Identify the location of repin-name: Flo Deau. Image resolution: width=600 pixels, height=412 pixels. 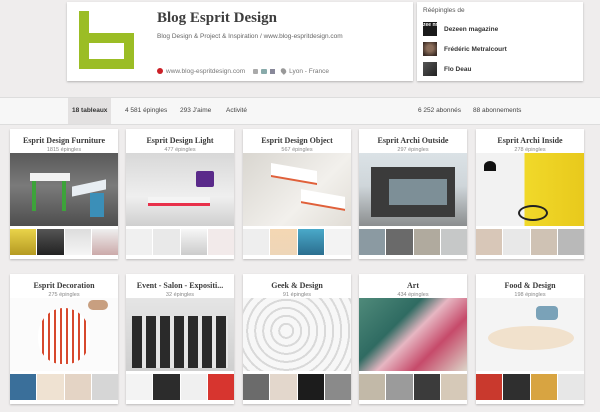
(458, 69).